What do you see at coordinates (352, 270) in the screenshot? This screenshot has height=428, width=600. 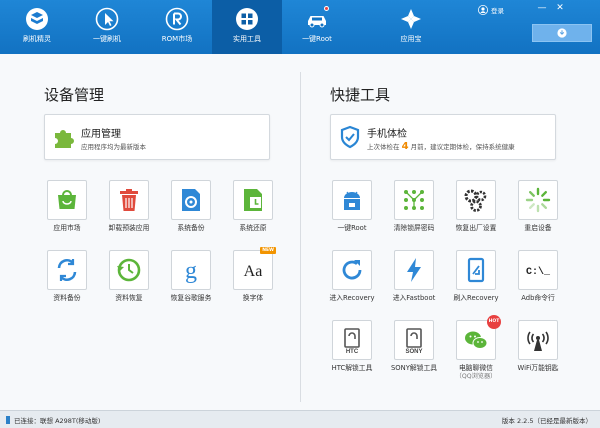 I see `refresh-arrow-icon` at bounding box center [352, 270].